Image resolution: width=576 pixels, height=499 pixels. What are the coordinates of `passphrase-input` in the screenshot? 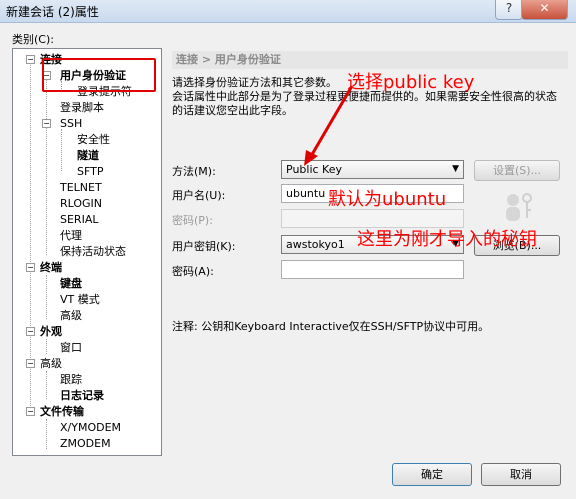 It's located at (372, 269).